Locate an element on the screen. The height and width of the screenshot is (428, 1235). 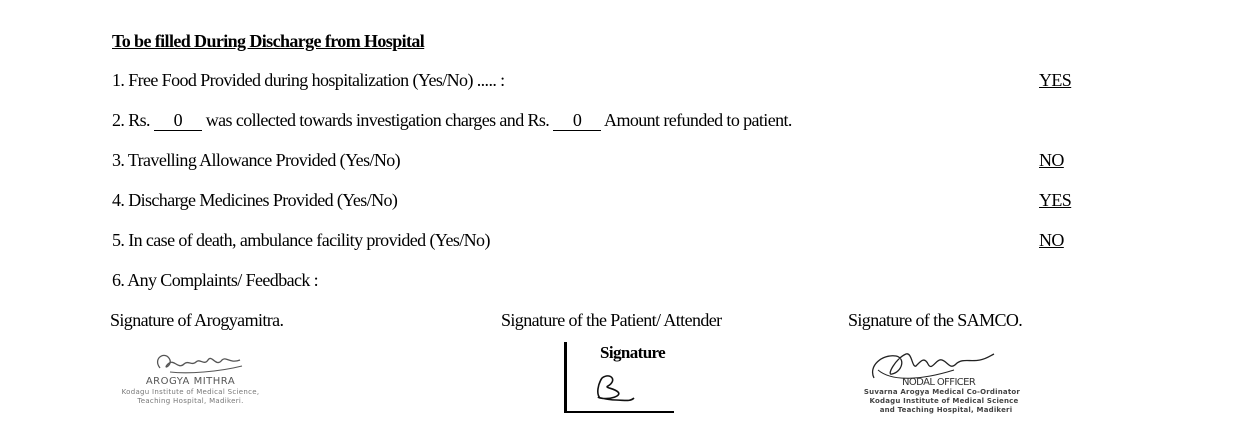
samco-stamp-title: NODAL OFFICER is located at coordinates (939, 382).